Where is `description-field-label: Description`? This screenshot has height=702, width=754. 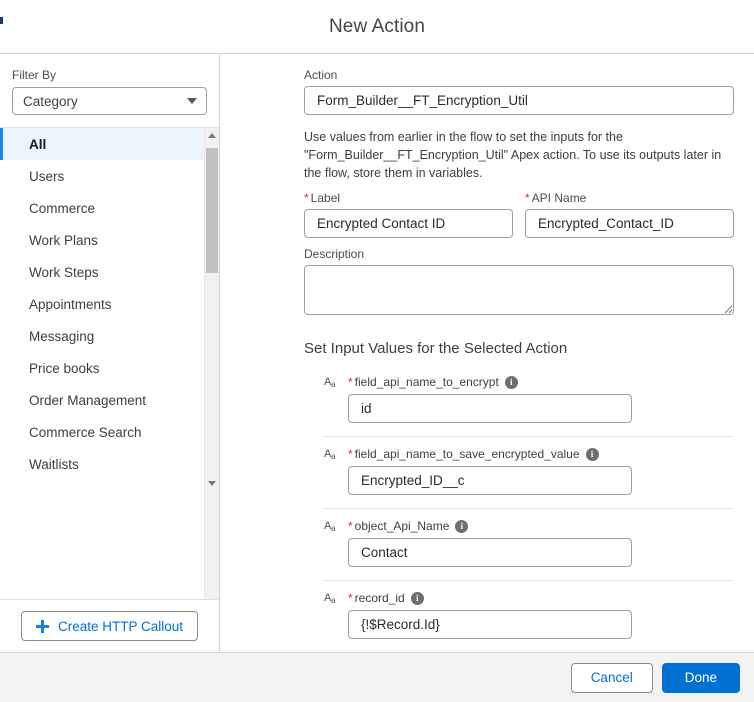 description-field-label: Description is located at coordinates (334, 254).